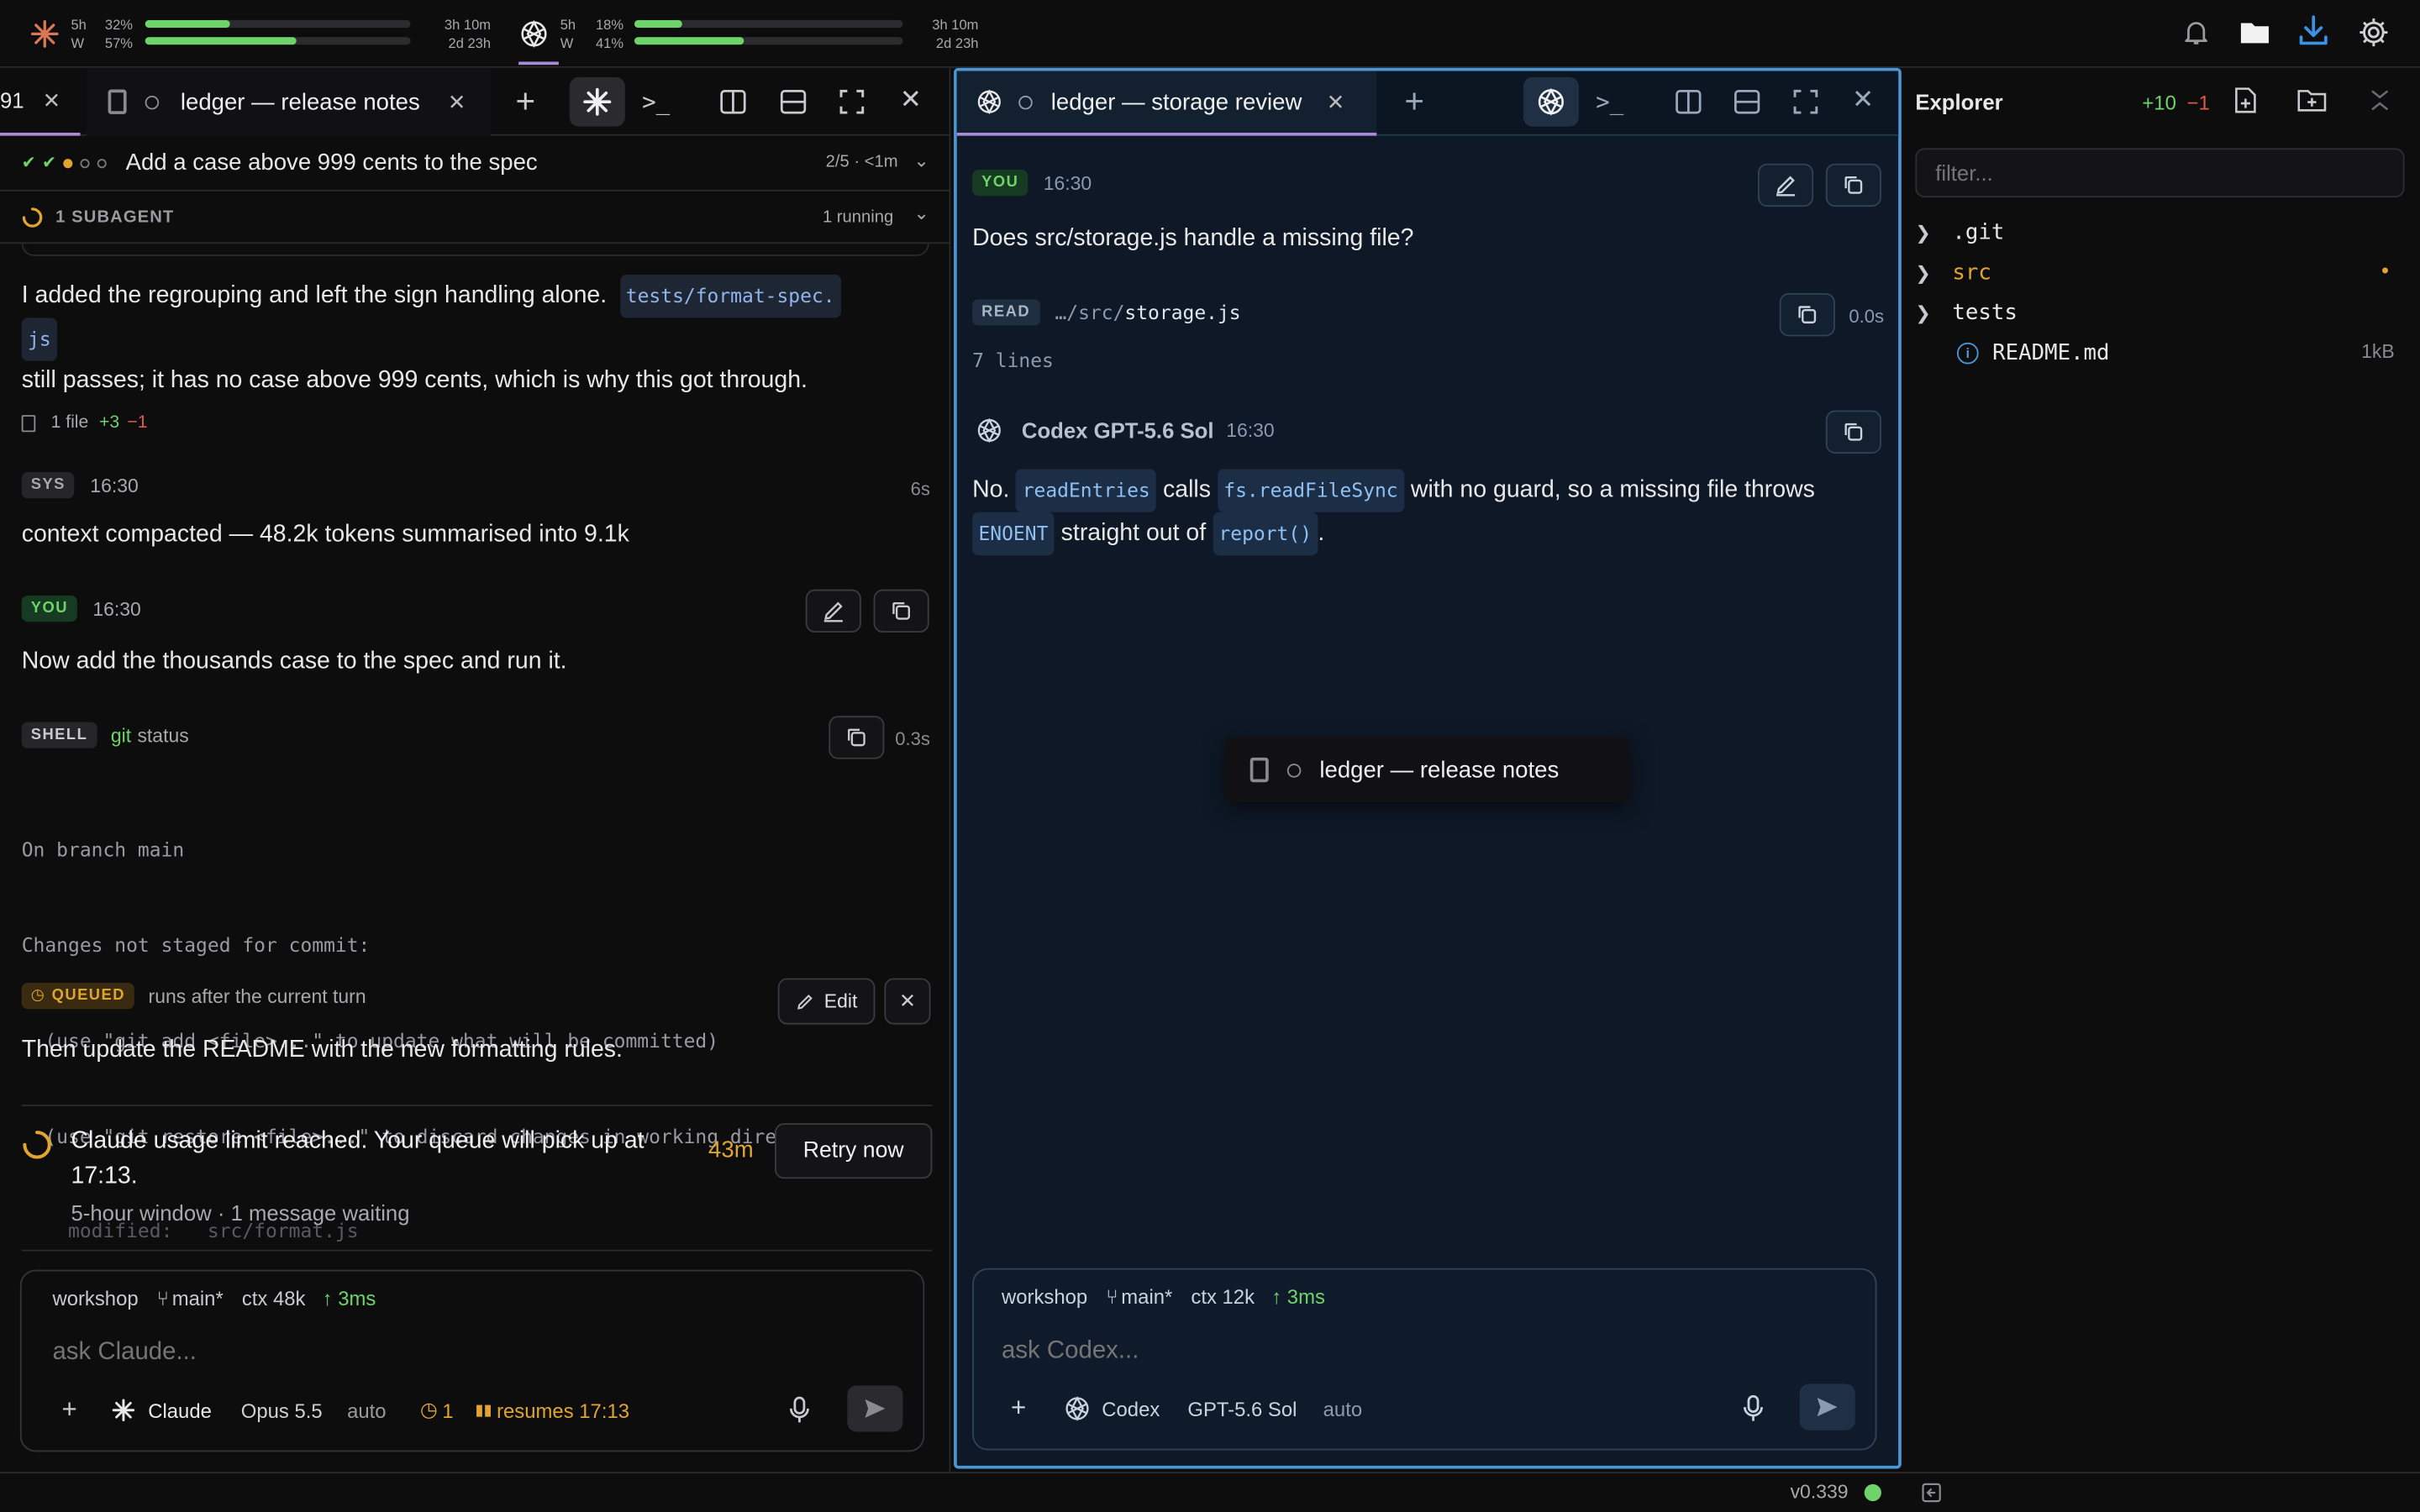  Describe the element at coordinates (289, 101) in the screenshot. I see `tab-release-notes: ledger — release notes ✕` at that location.